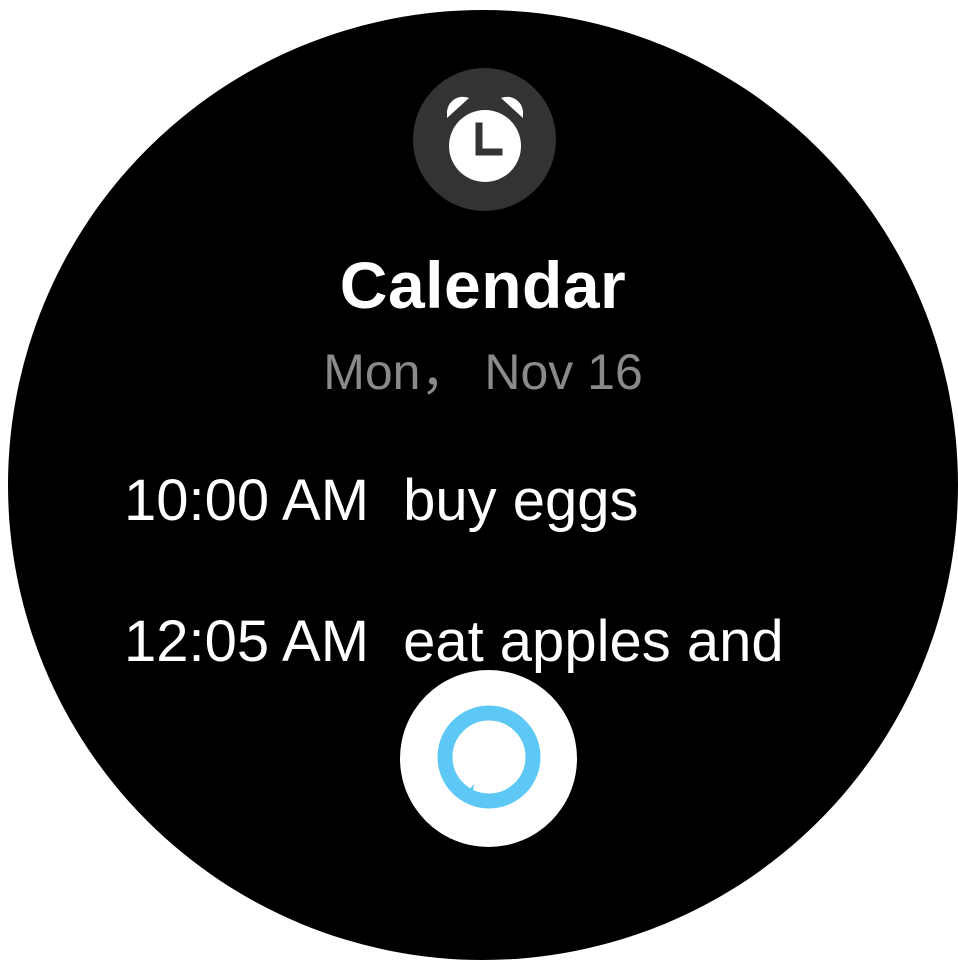  Describe the element at coordinates (247, 500) in the screenshot. I see `event-time: 10:00 AM` at that location.